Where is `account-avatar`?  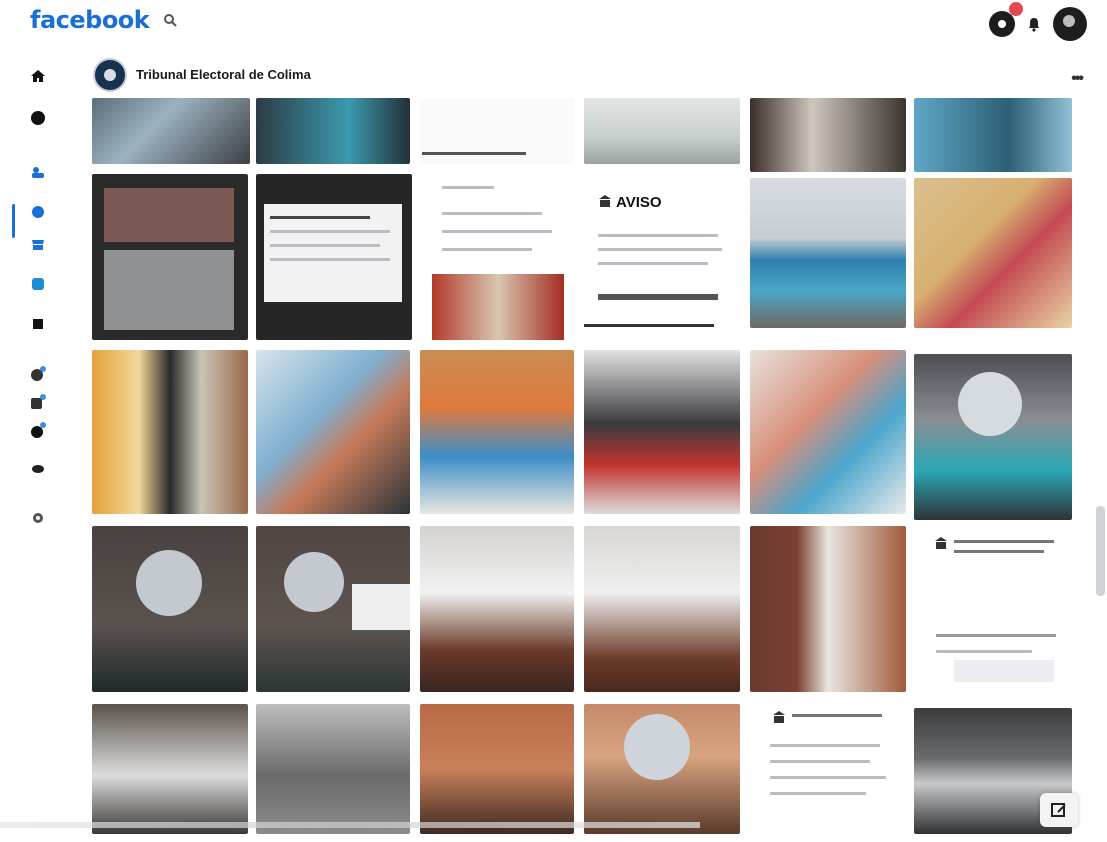 account-avatar is located at coordinates (1070, 24).